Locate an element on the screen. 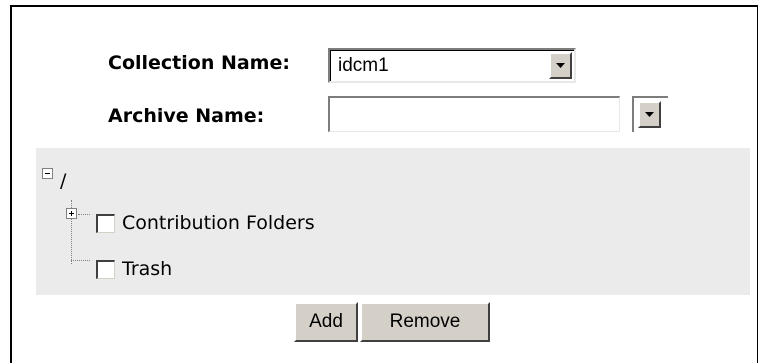 This screenshot has height=363, width=760. expand-contribution-folders-icon is located at coordinates (71, 213).